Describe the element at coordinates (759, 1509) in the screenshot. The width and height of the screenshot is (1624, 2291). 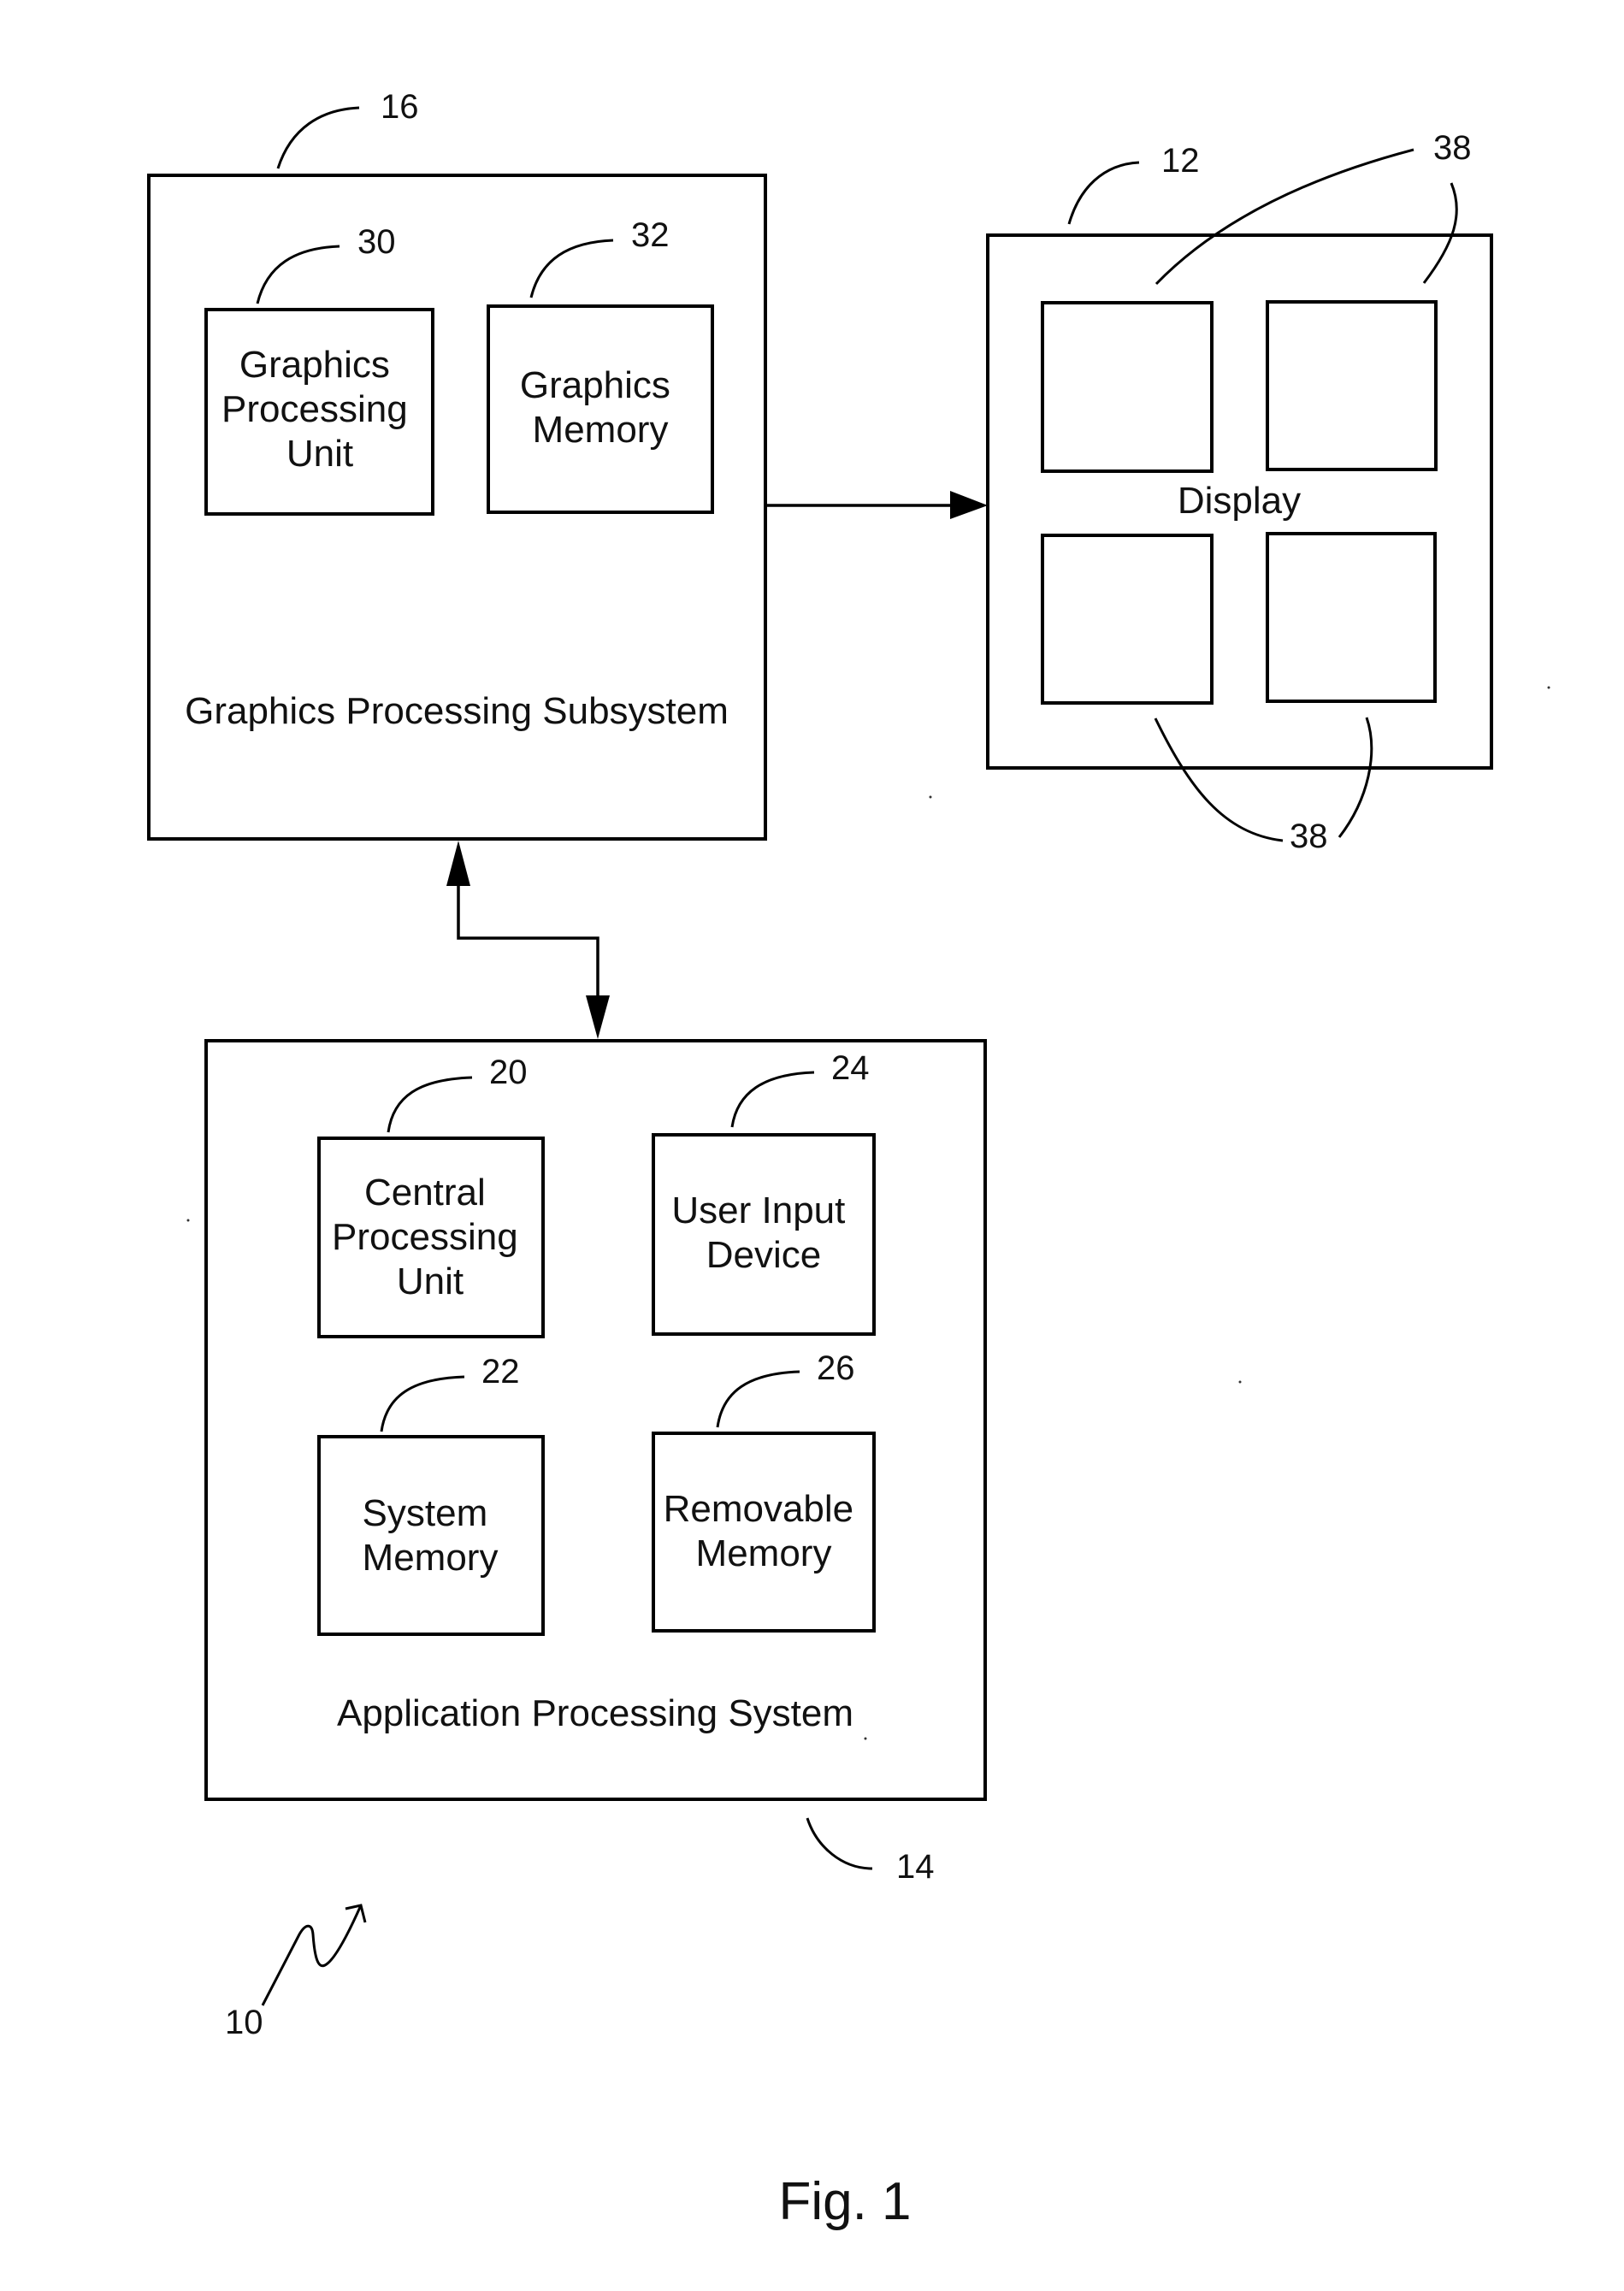
I see `removable-memory-label-line-1: Removable` at that location.